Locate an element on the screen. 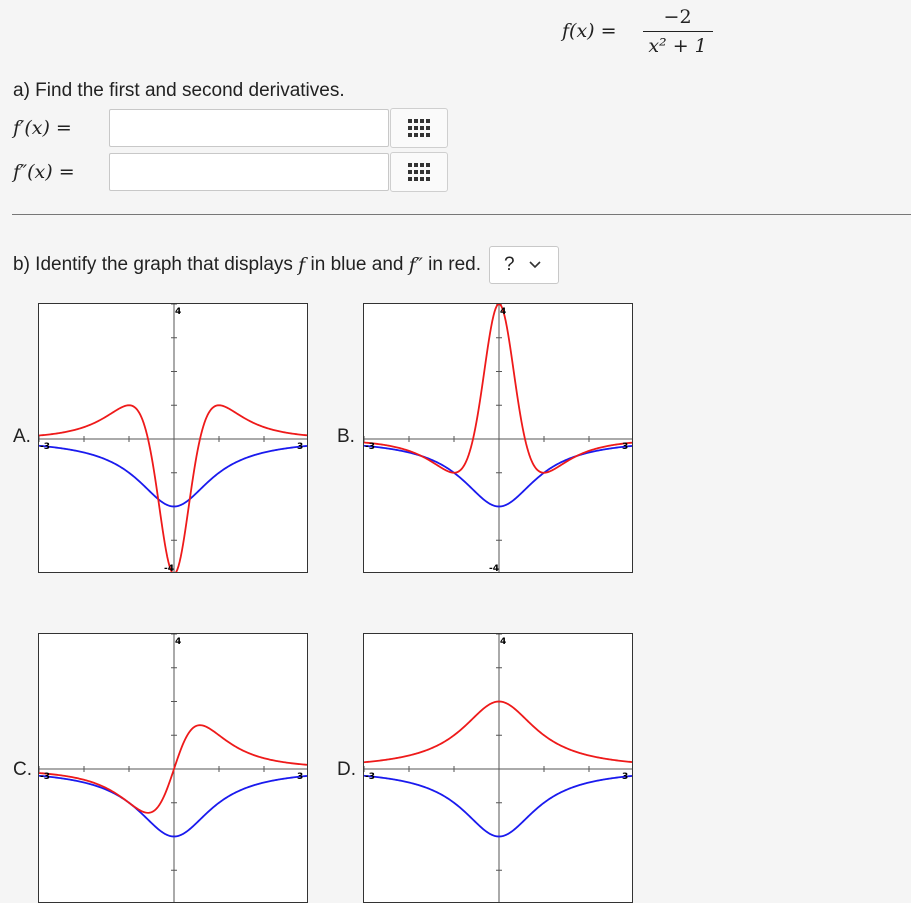 Image resolution: width=911 pixels, height=903 pixels. part-b-middle: in blue and is located at coordinates (357, 264).